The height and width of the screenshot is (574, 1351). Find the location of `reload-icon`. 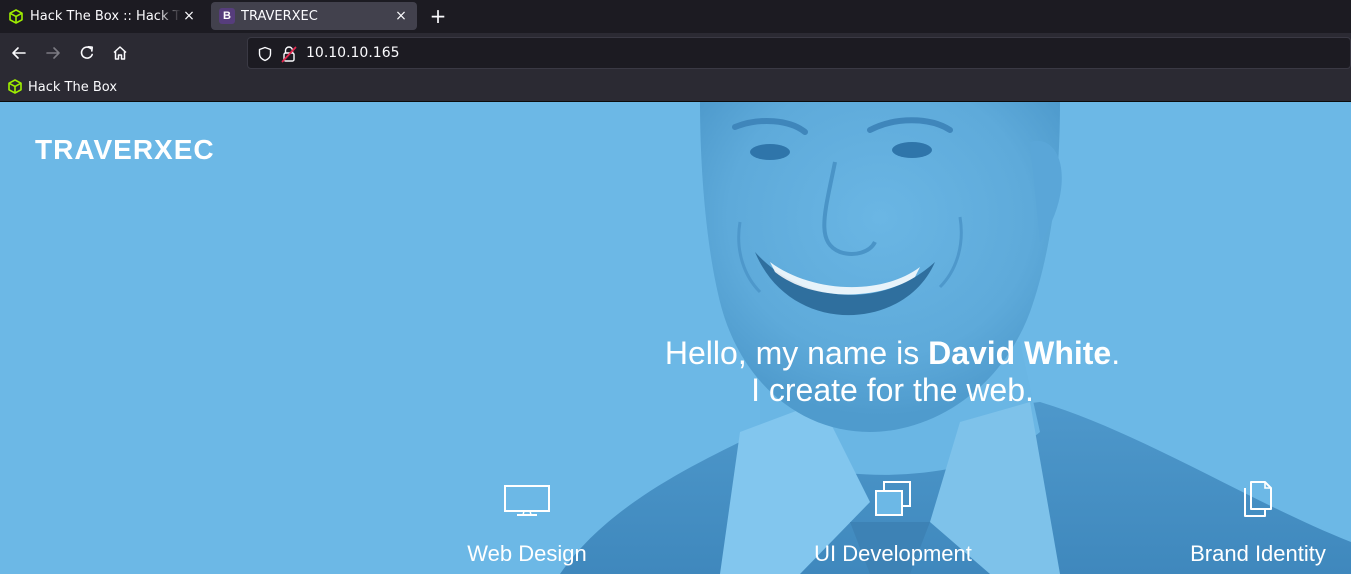

reload-icon is located at coordinates (86, 52).